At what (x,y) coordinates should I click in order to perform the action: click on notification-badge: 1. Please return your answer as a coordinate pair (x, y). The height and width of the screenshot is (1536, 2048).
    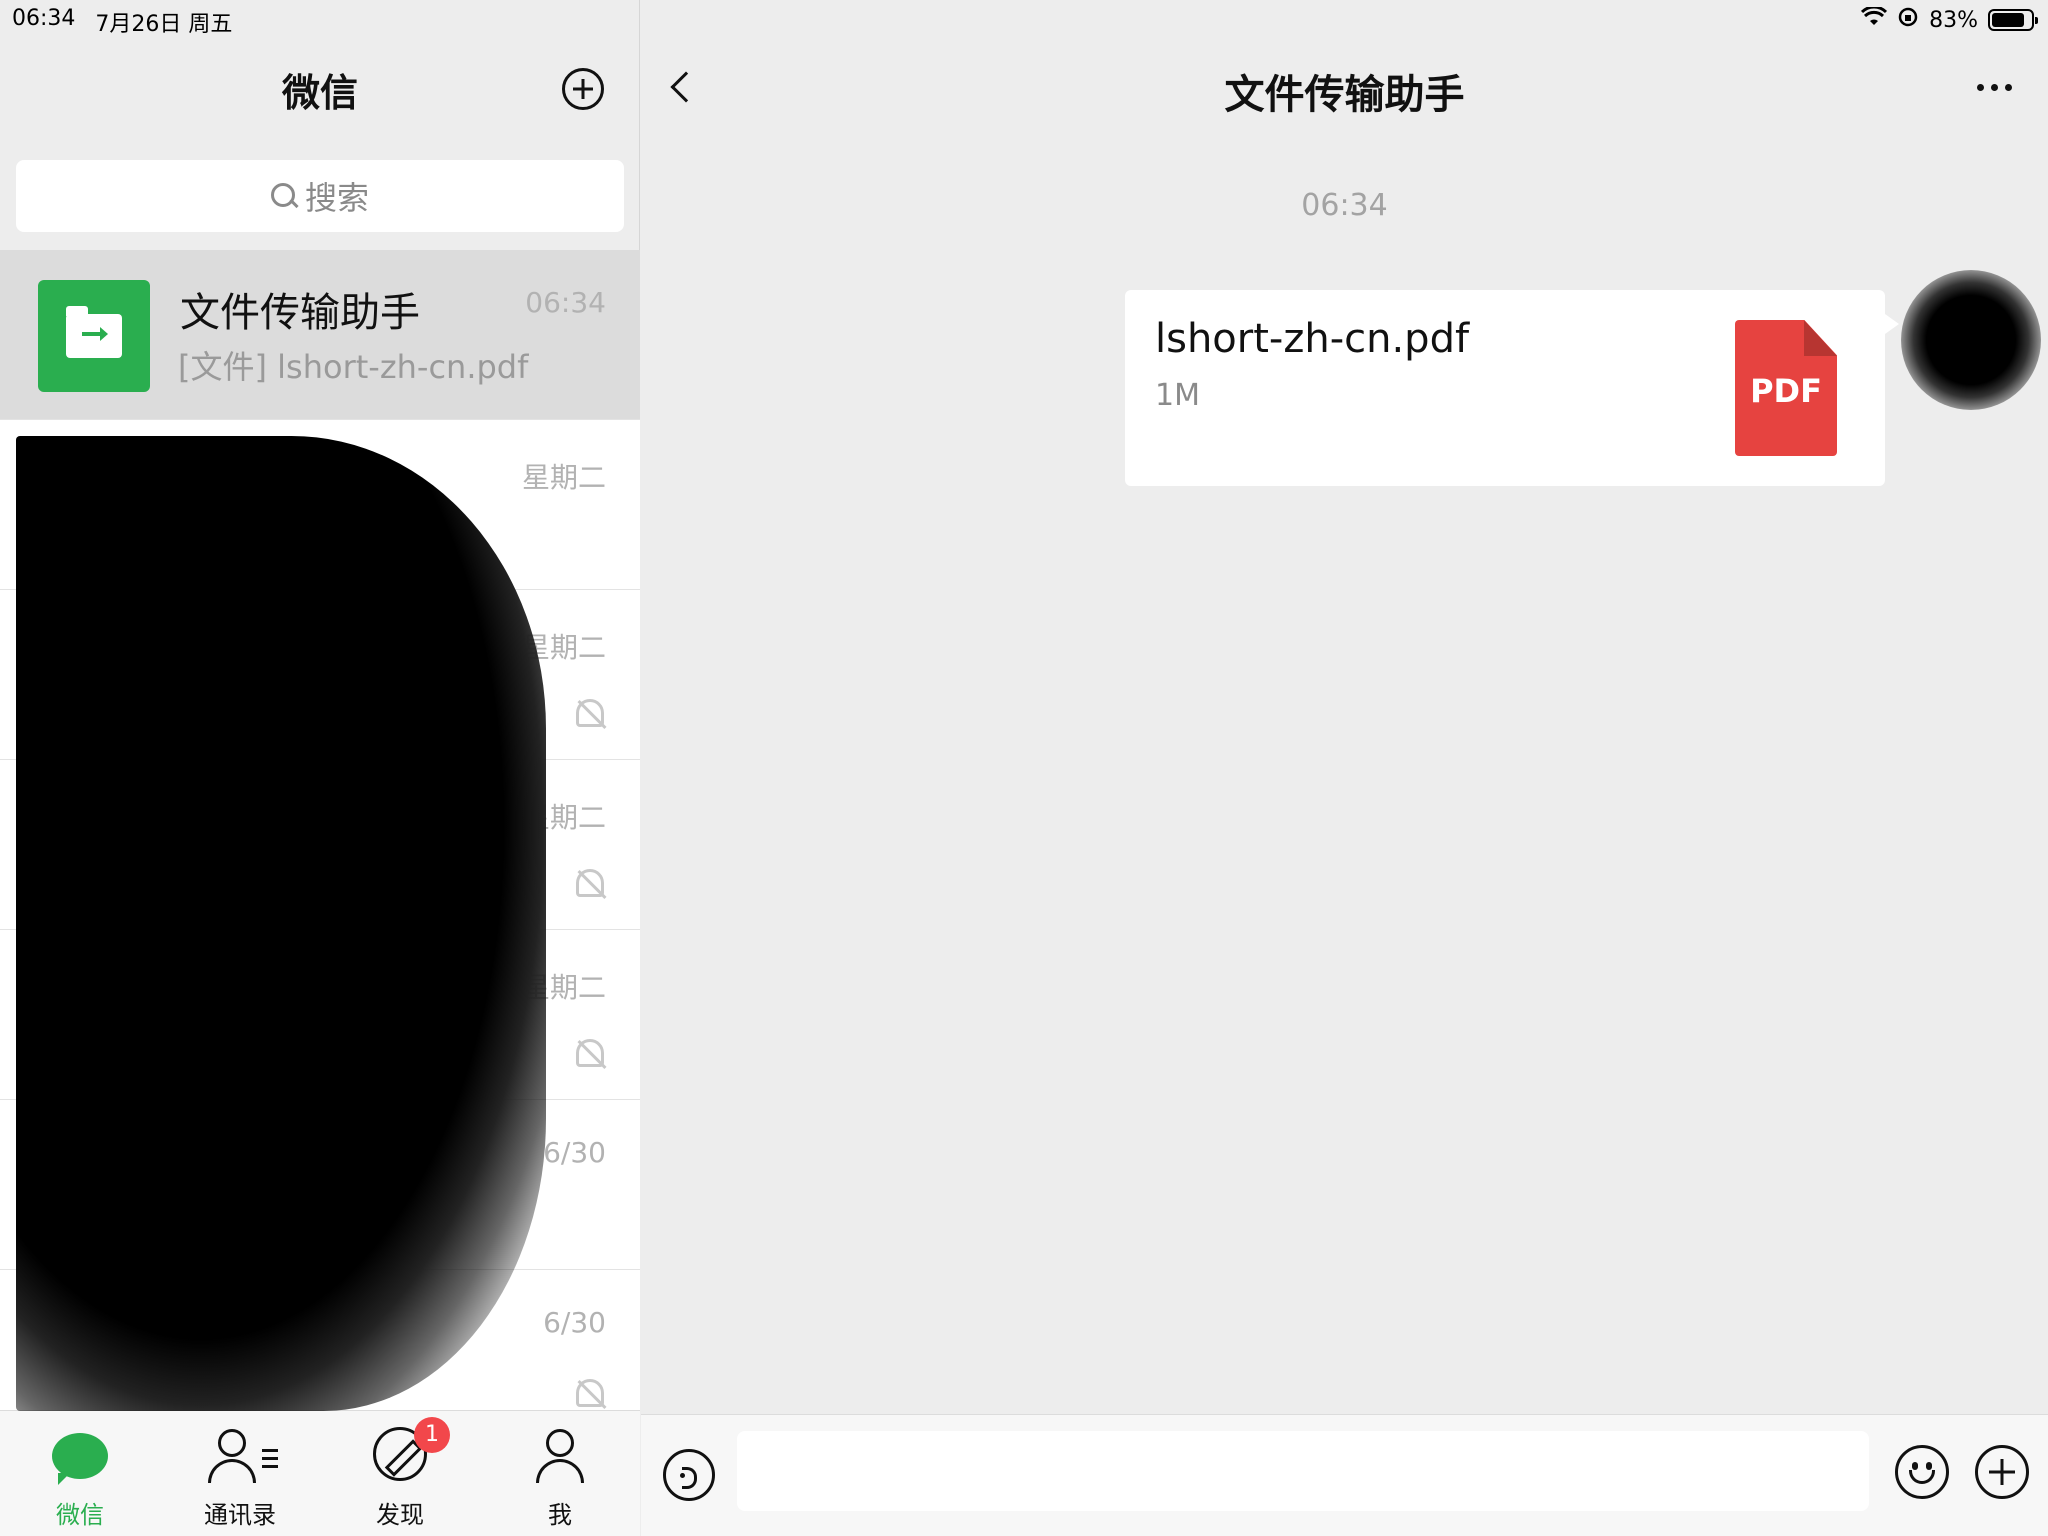
    Looking at the image, I should click on (432, 1435).